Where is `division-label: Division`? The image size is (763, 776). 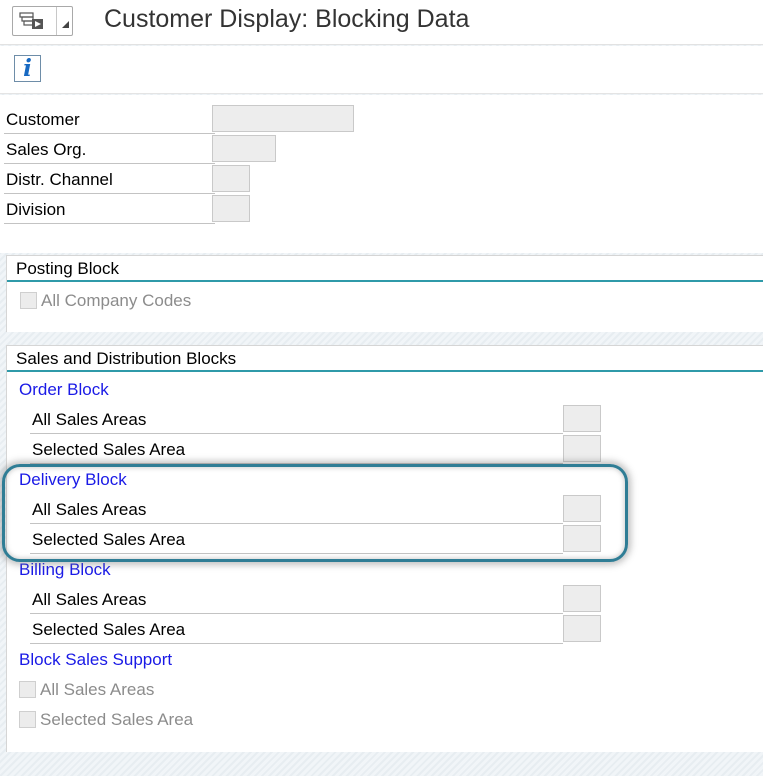 division-label: Division is located at coordinates (36, 209).